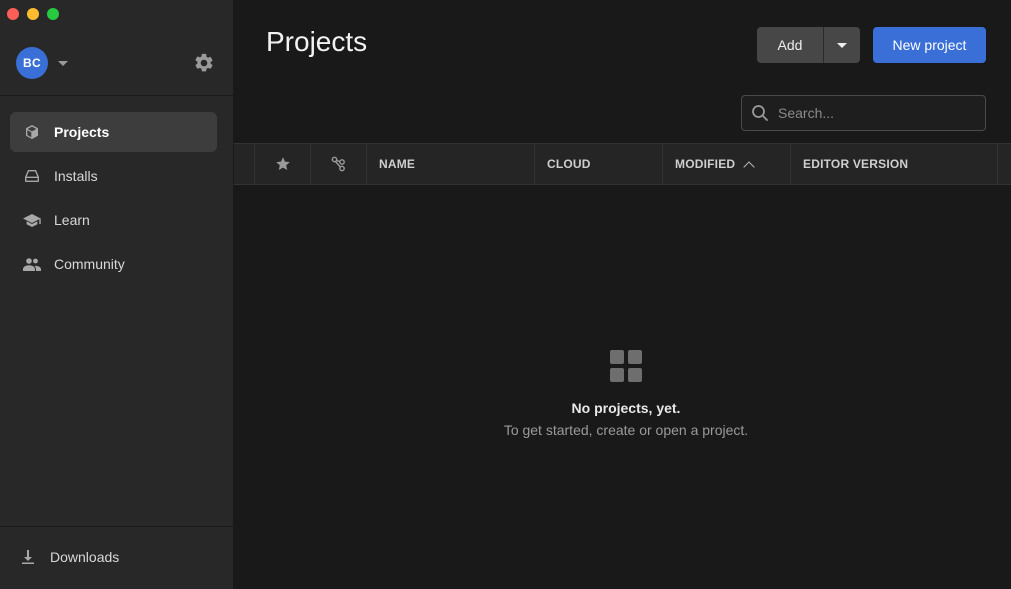 Image resolution: width=1011 pixels, height=589 pixels. I want to click on column-header-modified: MODIFIED, so click(727, 164).